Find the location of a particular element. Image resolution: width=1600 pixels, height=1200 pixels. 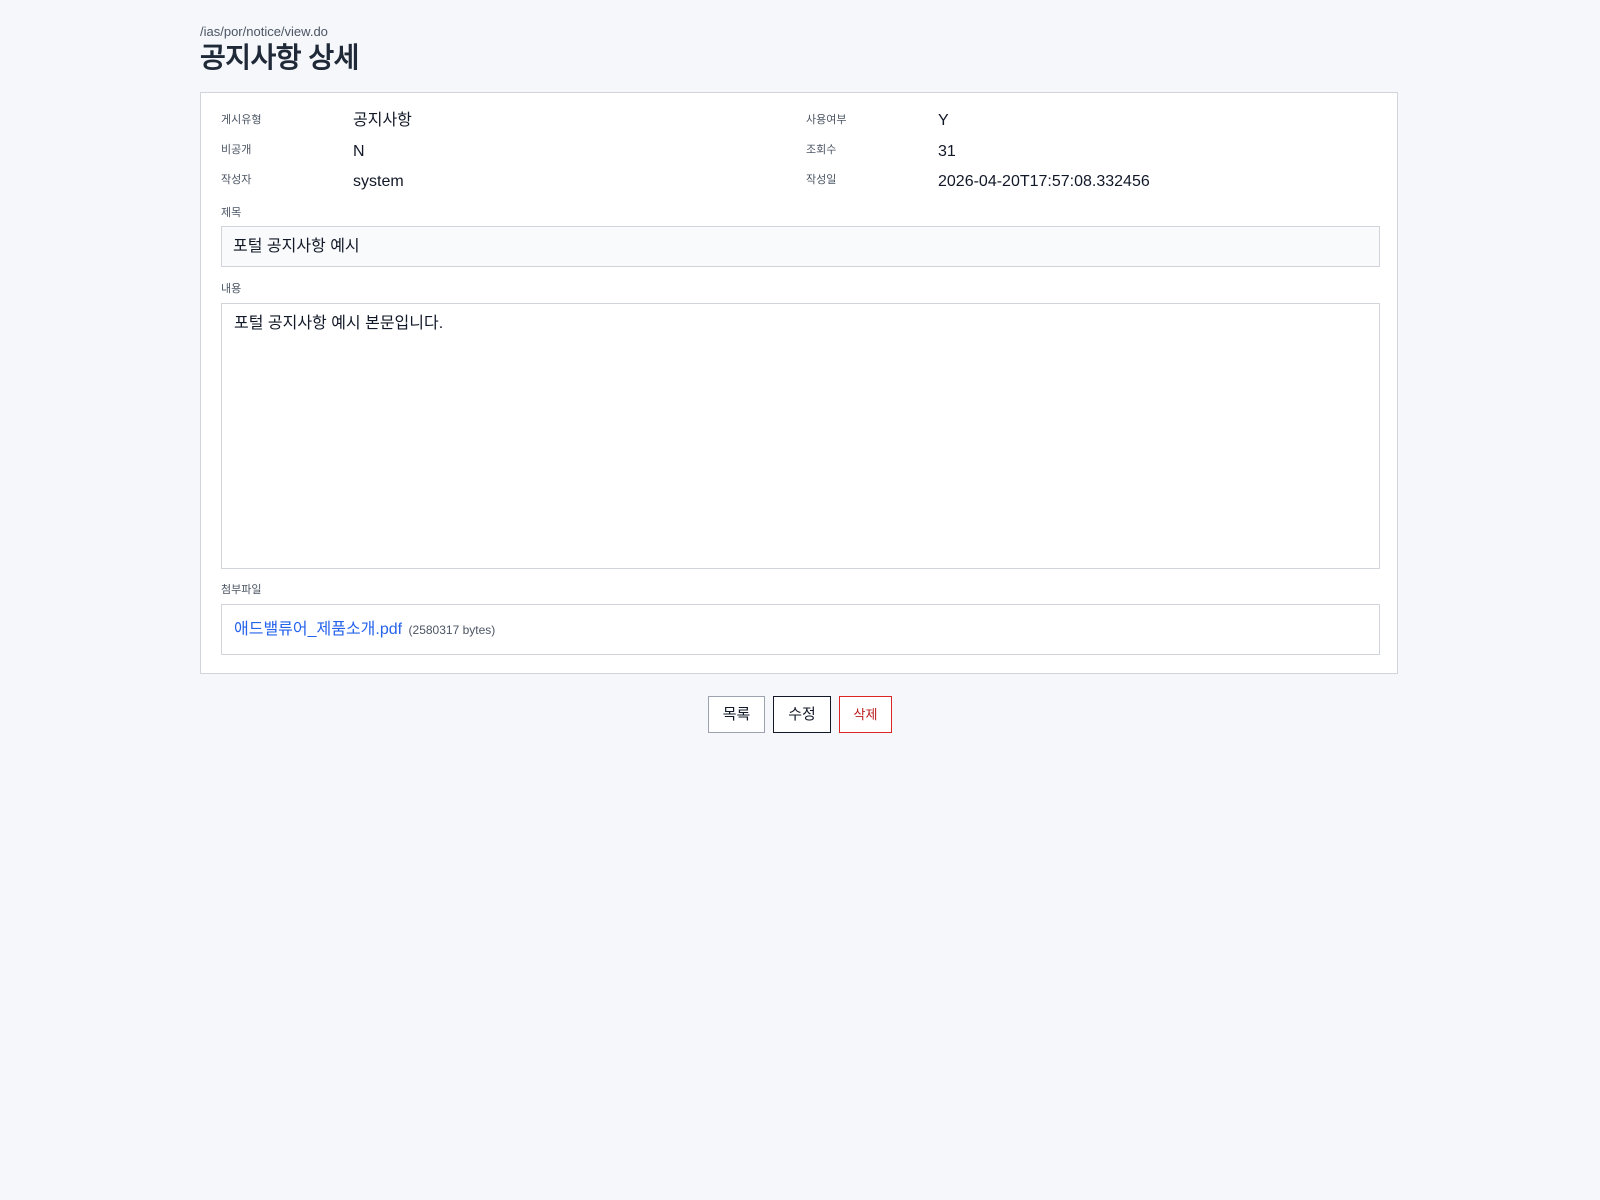

attachment-box: 애드밸류어_제품소개.pdf (2580317 bytes) is located at coordinates (800, 629).